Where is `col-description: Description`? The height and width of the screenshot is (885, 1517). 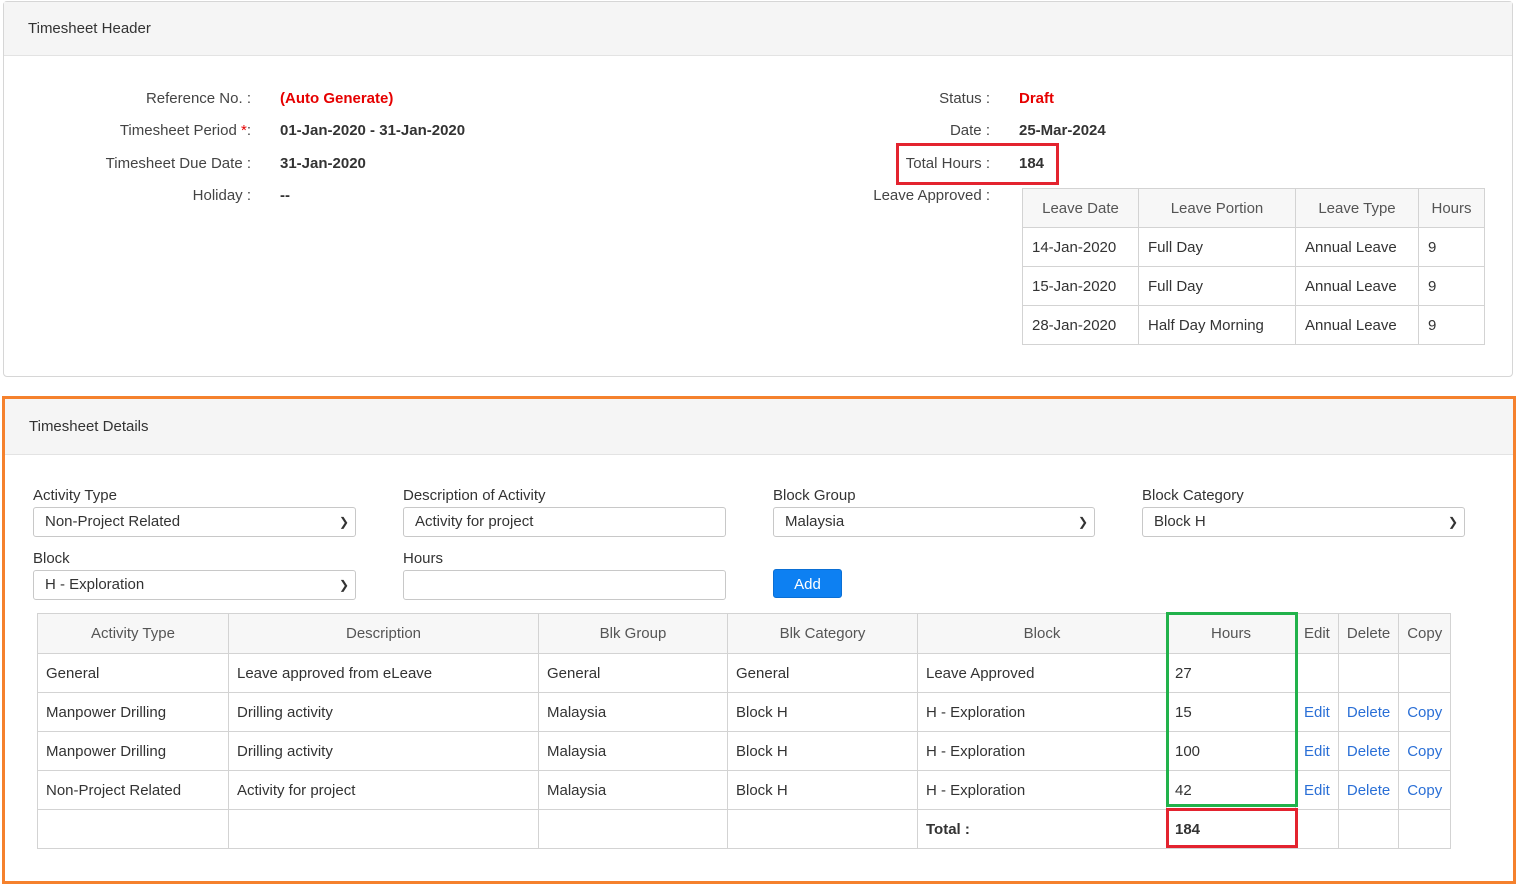
col-description: Description is located at coordinates (383, 633).